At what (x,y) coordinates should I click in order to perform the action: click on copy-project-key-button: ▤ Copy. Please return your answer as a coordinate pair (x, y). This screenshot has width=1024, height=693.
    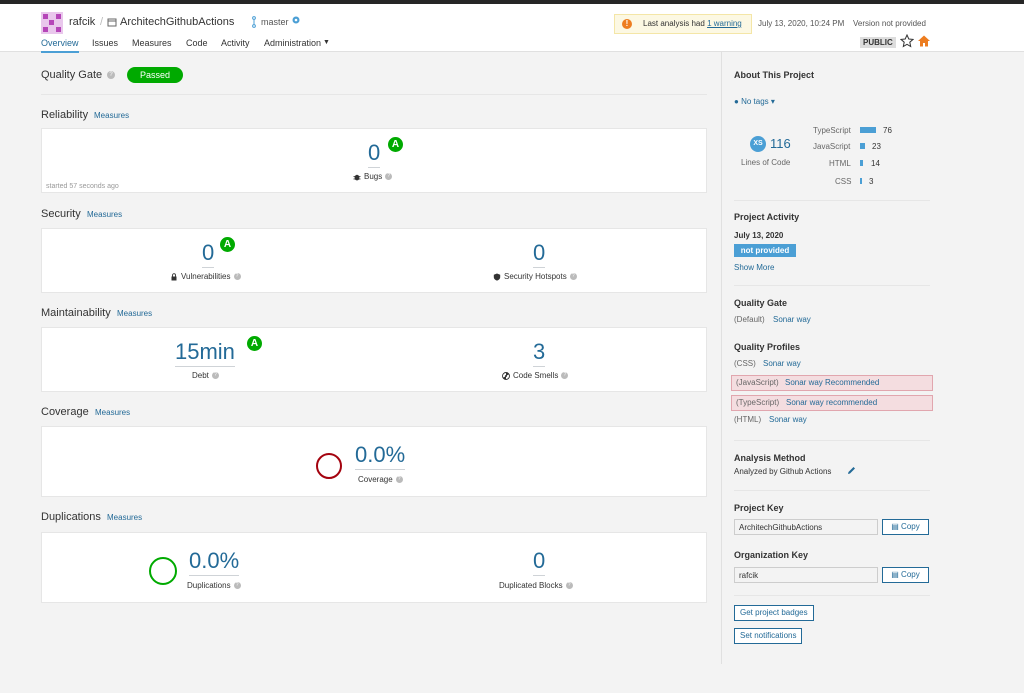
    Looking at the image, I should click on (905, 527).